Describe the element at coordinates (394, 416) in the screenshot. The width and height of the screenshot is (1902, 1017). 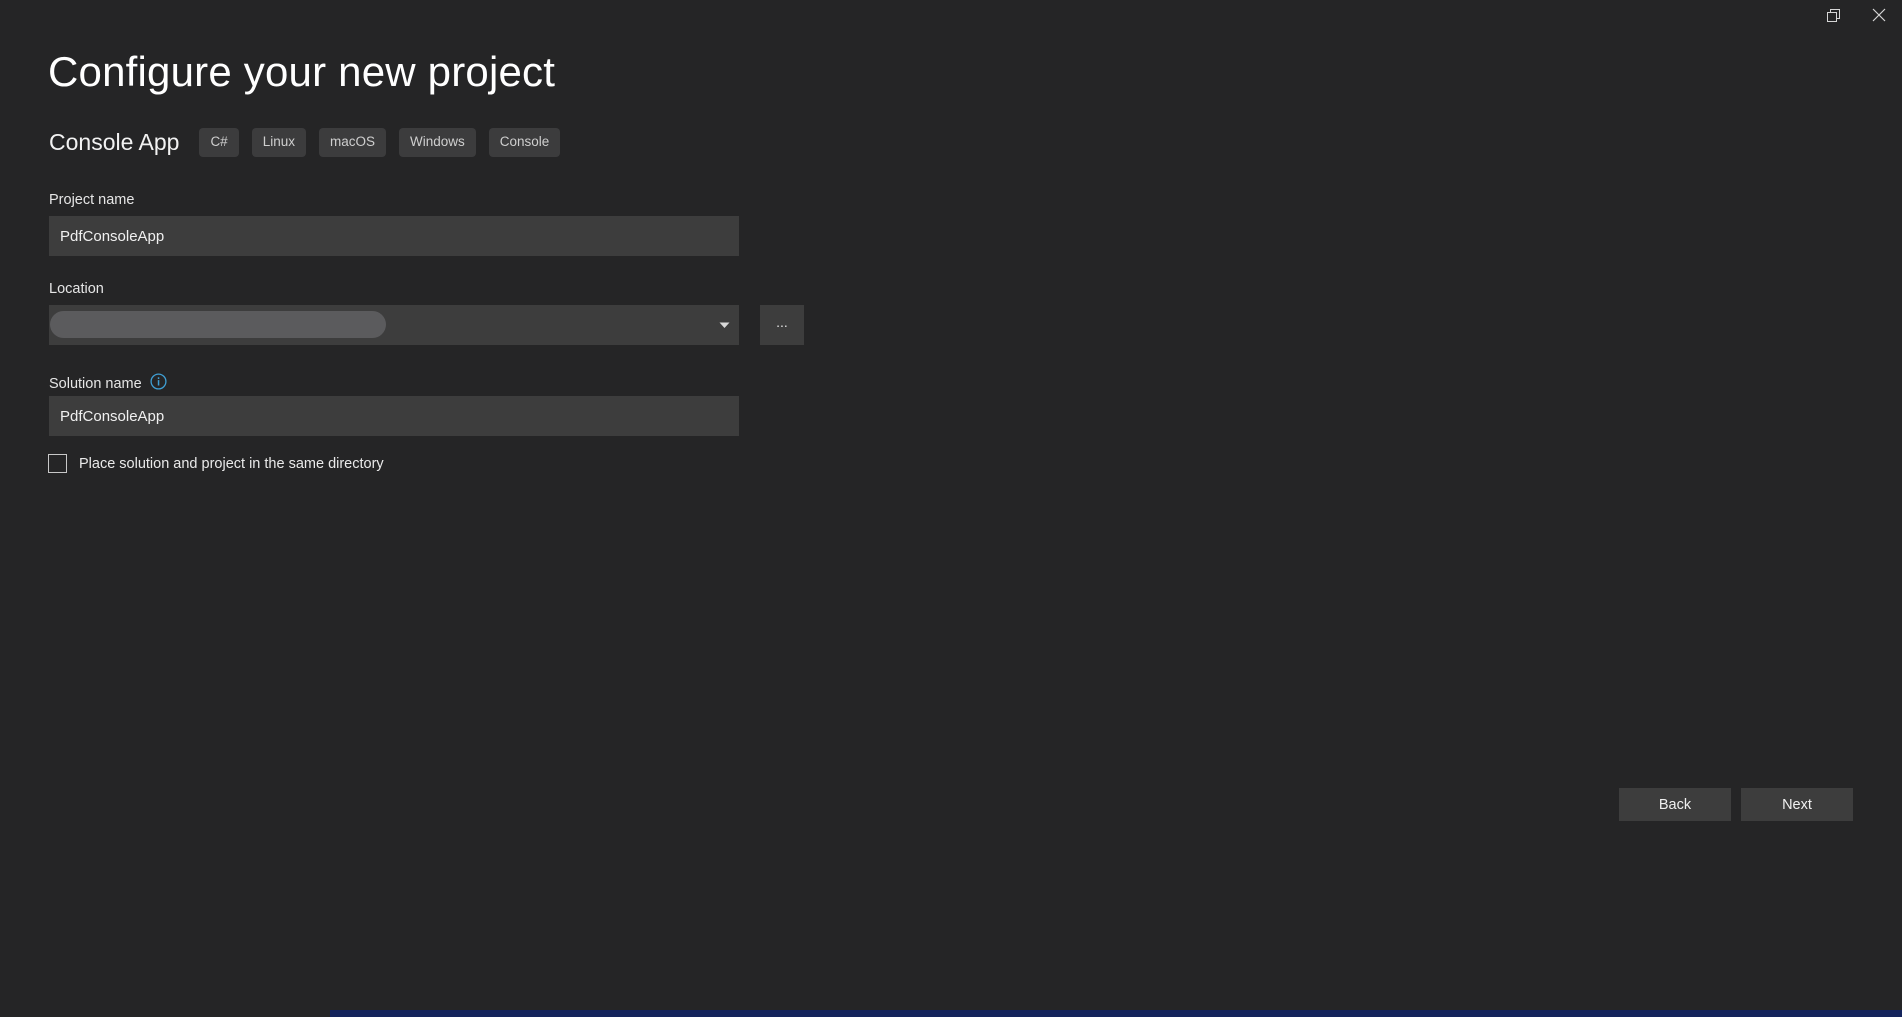
I see `solution-name-input` at that location.